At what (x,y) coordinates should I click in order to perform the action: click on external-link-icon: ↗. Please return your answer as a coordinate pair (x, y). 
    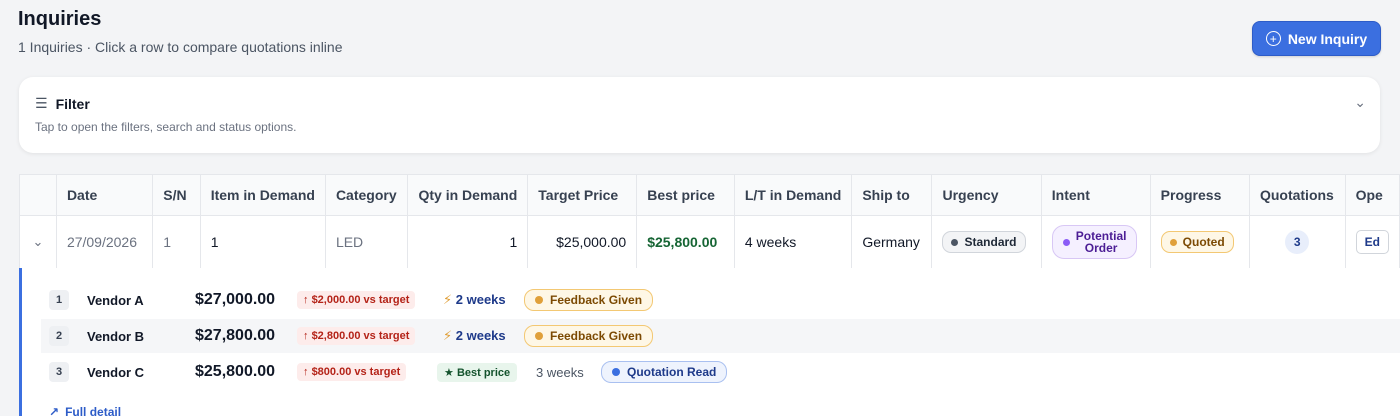
    Looking at the image, I should click on (54, 410).